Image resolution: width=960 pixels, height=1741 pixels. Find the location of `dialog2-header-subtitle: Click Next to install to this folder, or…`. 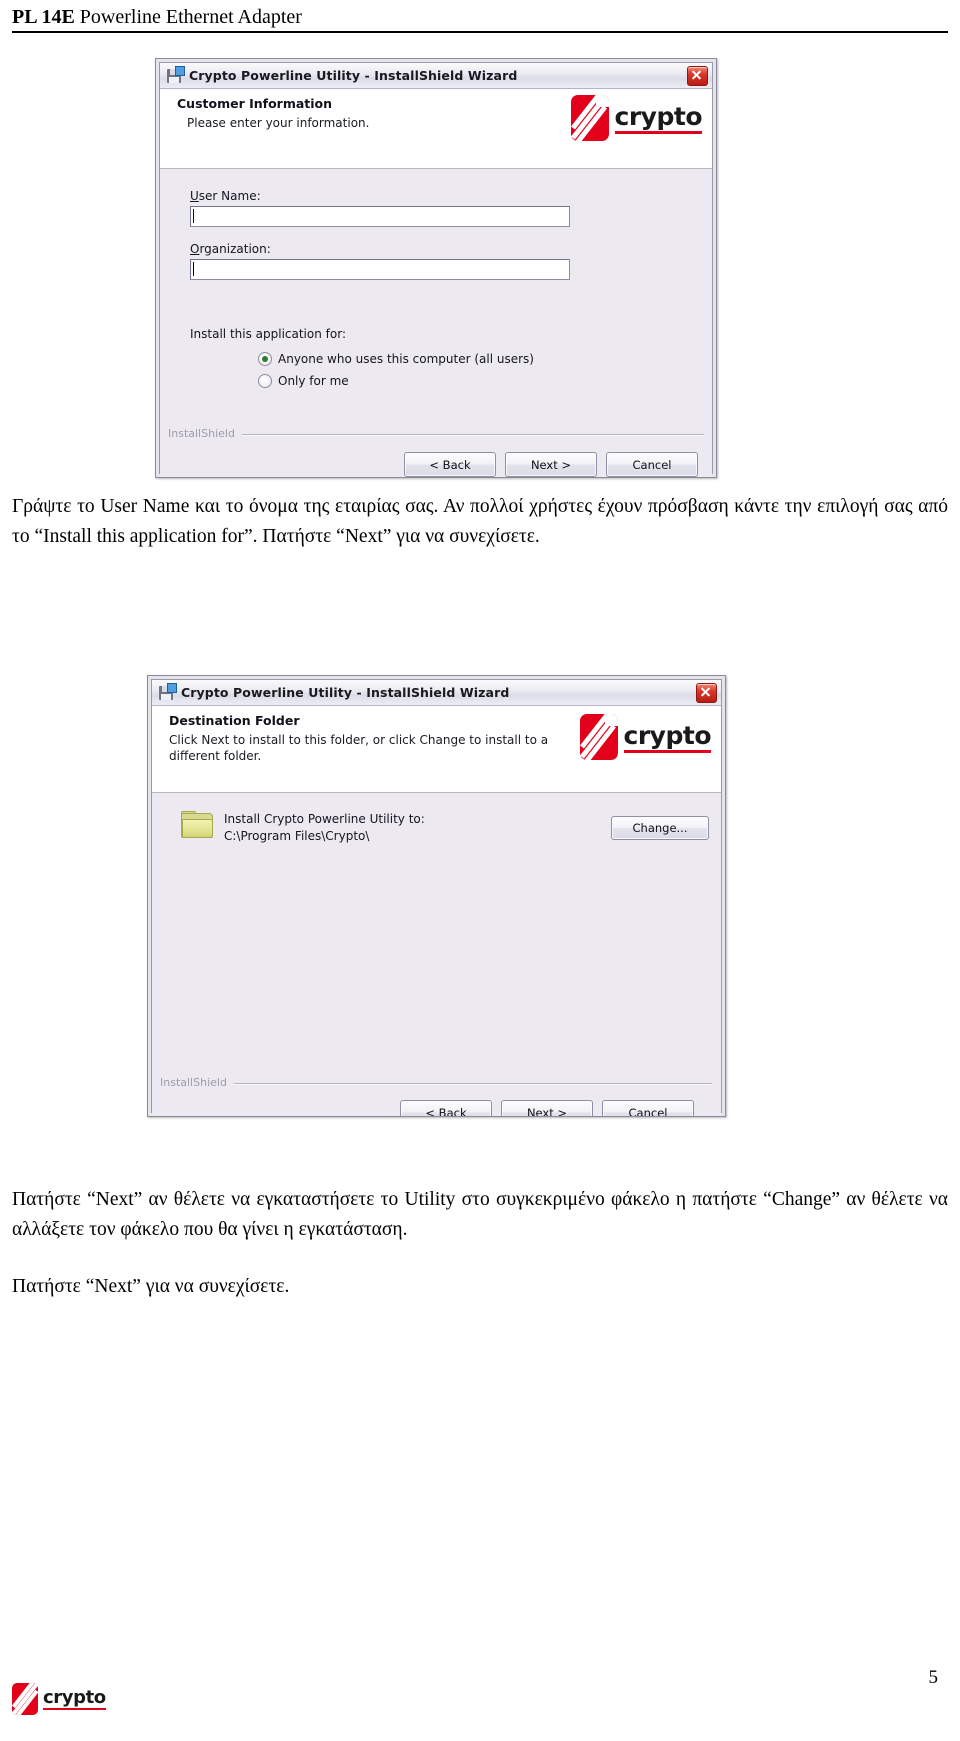

dialog2-header-subtitle: Click Next to install to this folder, or… is located at coordinates (359, 748).